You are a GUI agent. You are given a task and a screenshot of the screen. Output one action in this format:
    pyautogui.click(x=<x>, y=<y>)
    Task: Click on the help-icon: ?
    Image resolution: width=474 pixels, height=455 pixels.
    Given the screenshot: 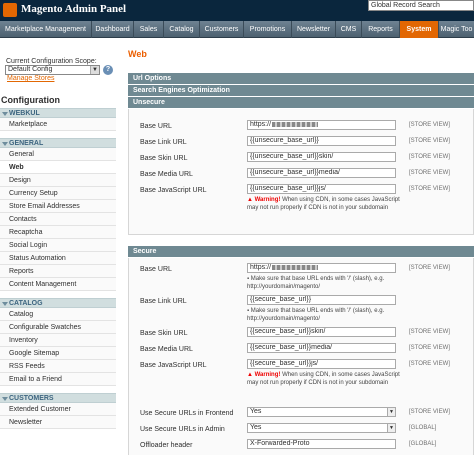 What is the action you would take?
    pyautogui.click(x=108, y=70)
    